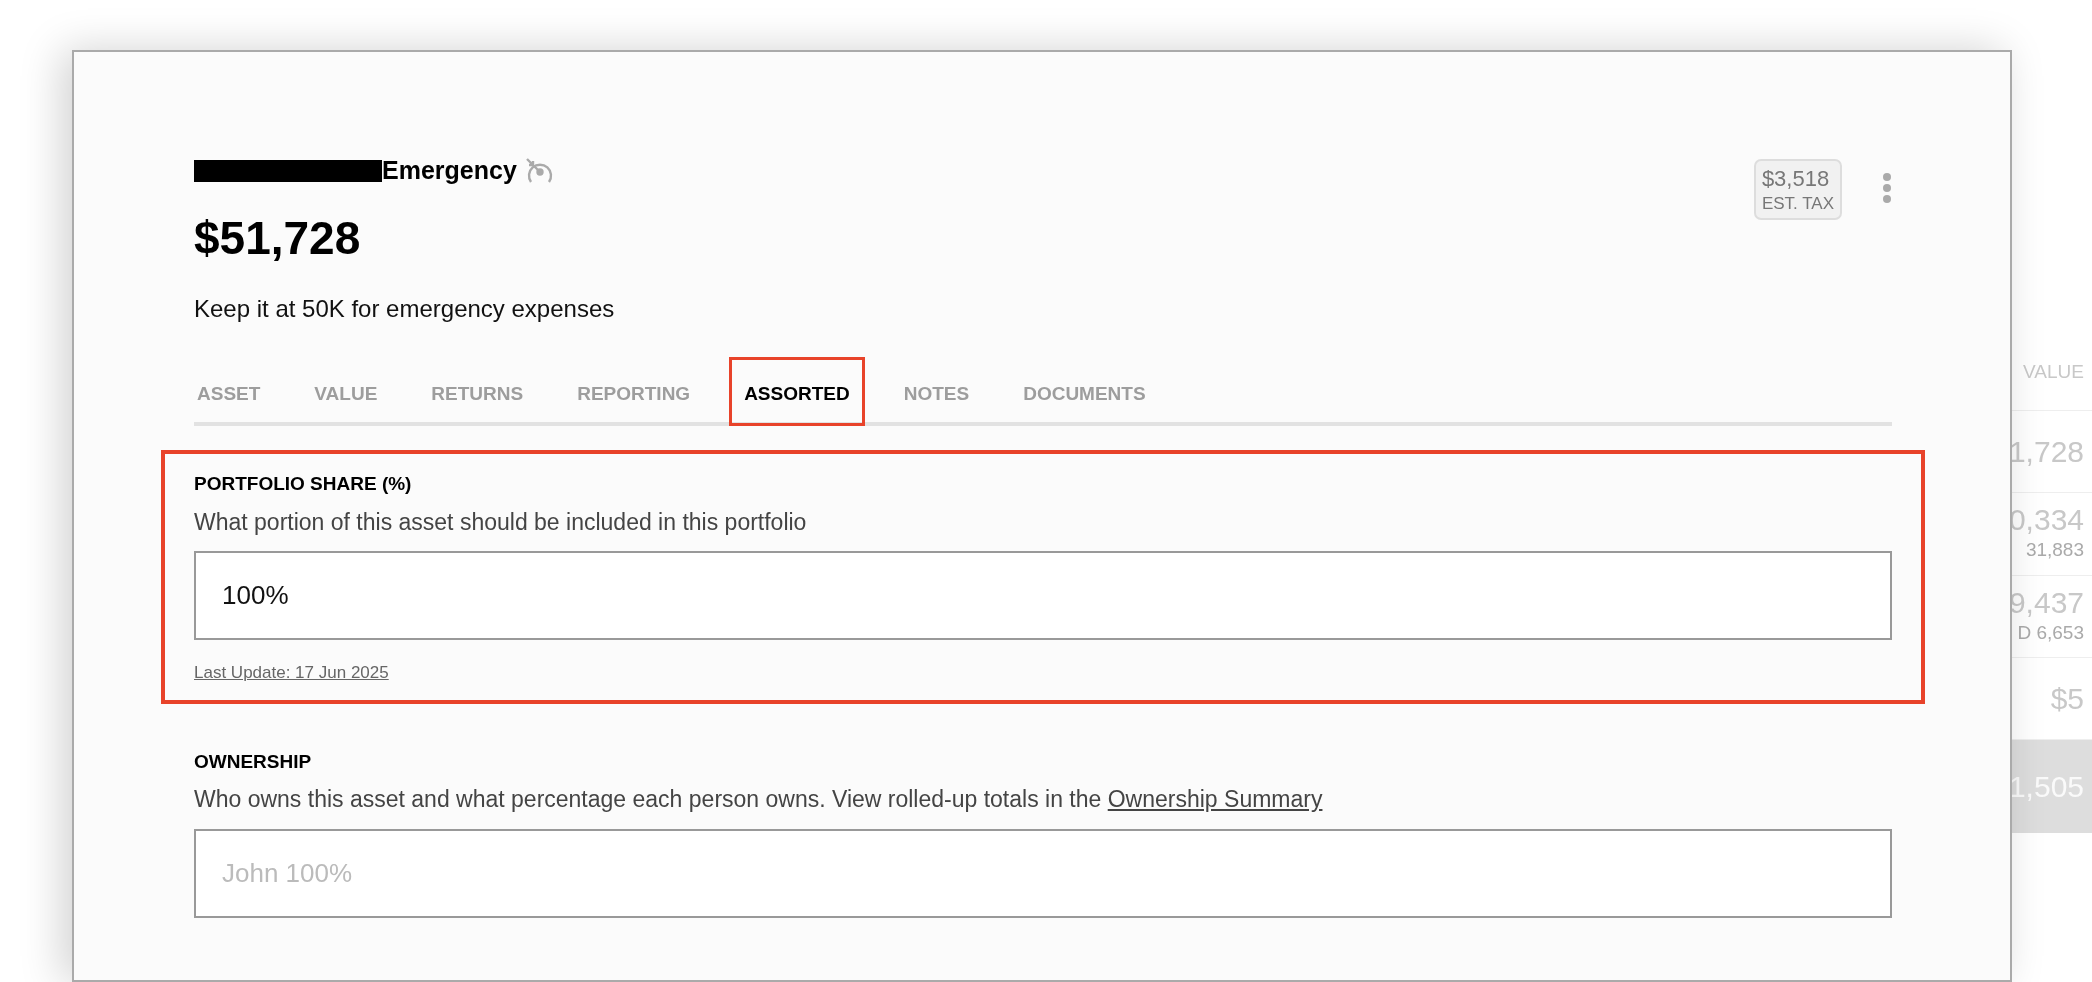 This screenshot has width=2092, height=982. Describe the element at coordinates (797, 391) in the screenshot. I see `tab: ASSORTED` at that location.